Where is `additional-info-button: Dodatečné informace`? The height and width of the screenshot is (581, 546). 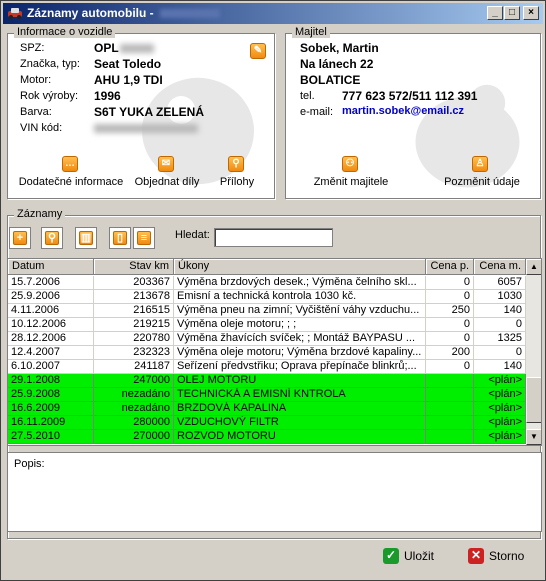
additional-info-button: Dodatečné informace is located at coordinates (71, 182).